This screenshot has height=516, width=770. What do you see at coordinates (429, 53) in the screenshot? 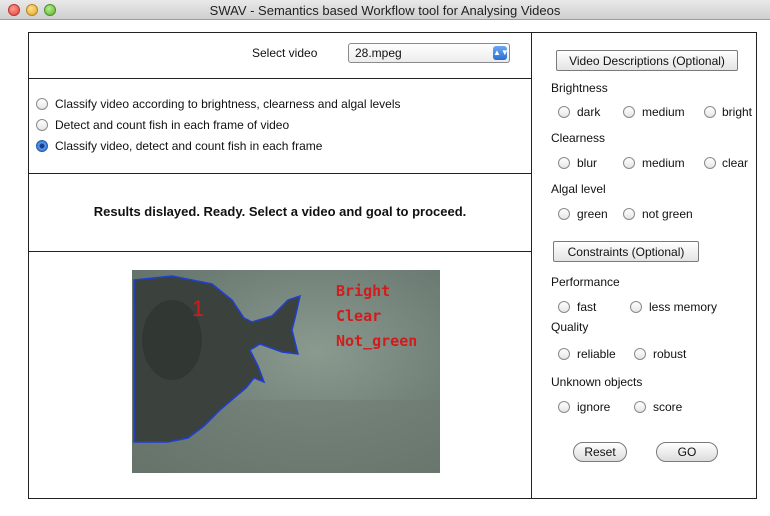
I see `video-dropdown: 28.mpeg ▲▼` at bounding box center [429, 53].